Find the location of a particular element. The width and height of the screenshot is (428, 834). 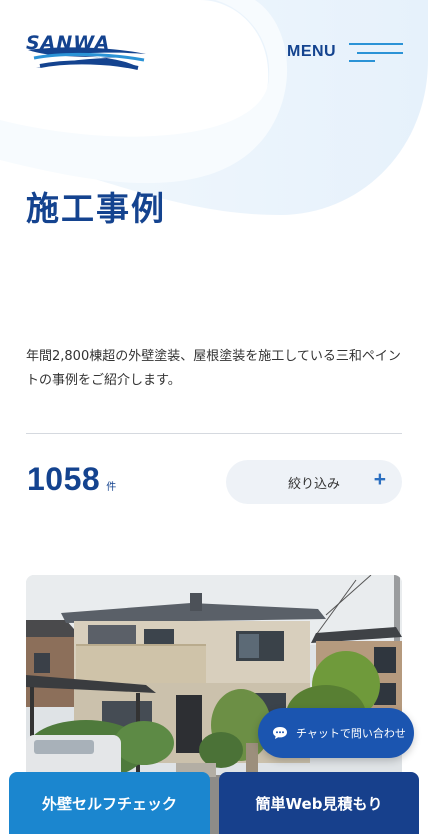

page-title: 施工事例 is located at coordinates (96, 208).